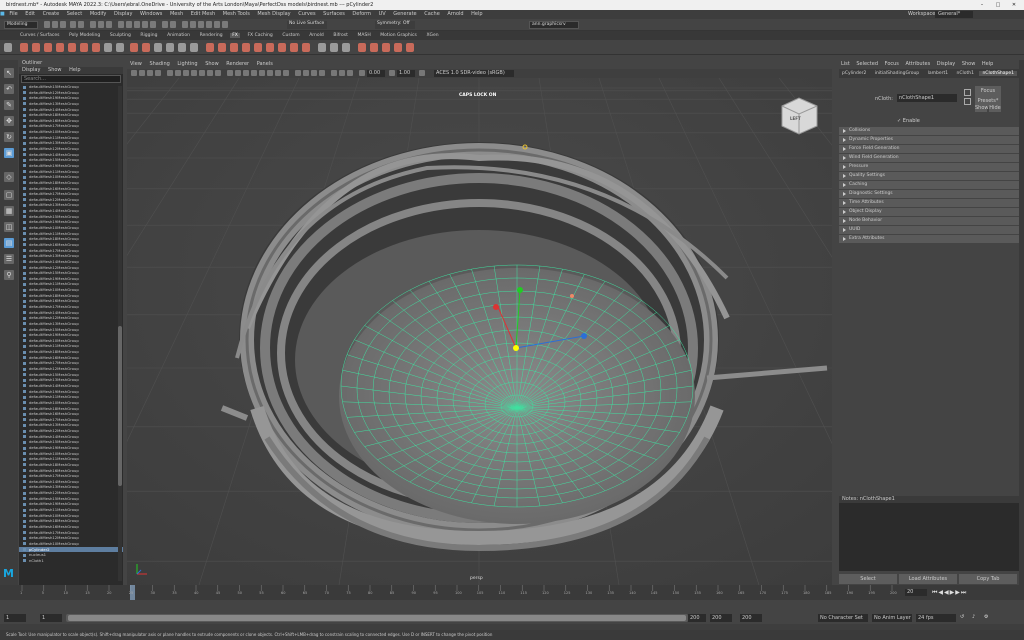  I want to click on exposure-icon, so click(362, 73).